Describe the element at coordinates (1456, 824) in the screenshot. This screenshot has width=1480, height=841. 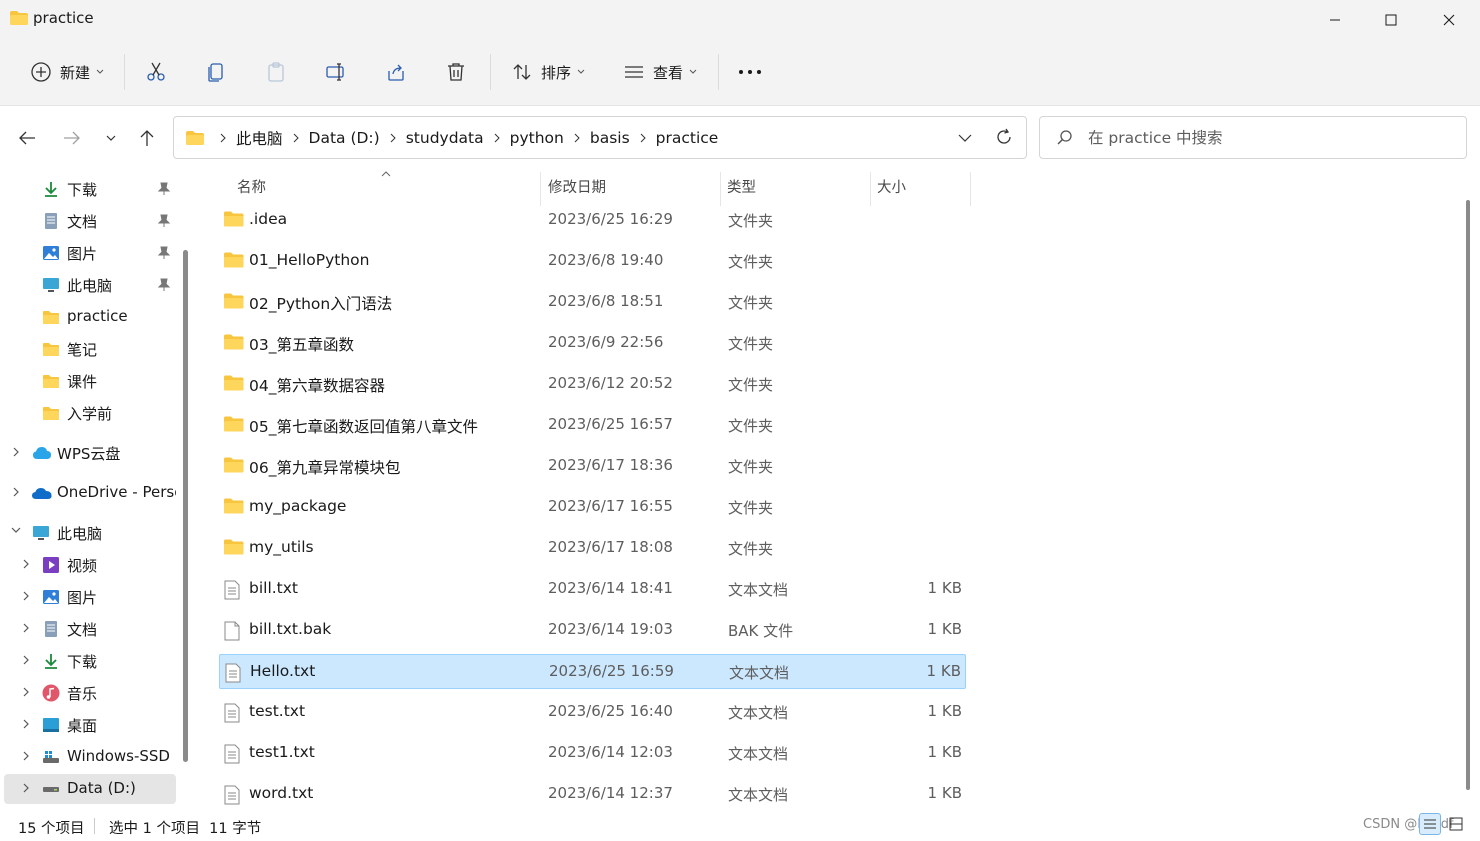
I see `tiles-view-button` at that location.